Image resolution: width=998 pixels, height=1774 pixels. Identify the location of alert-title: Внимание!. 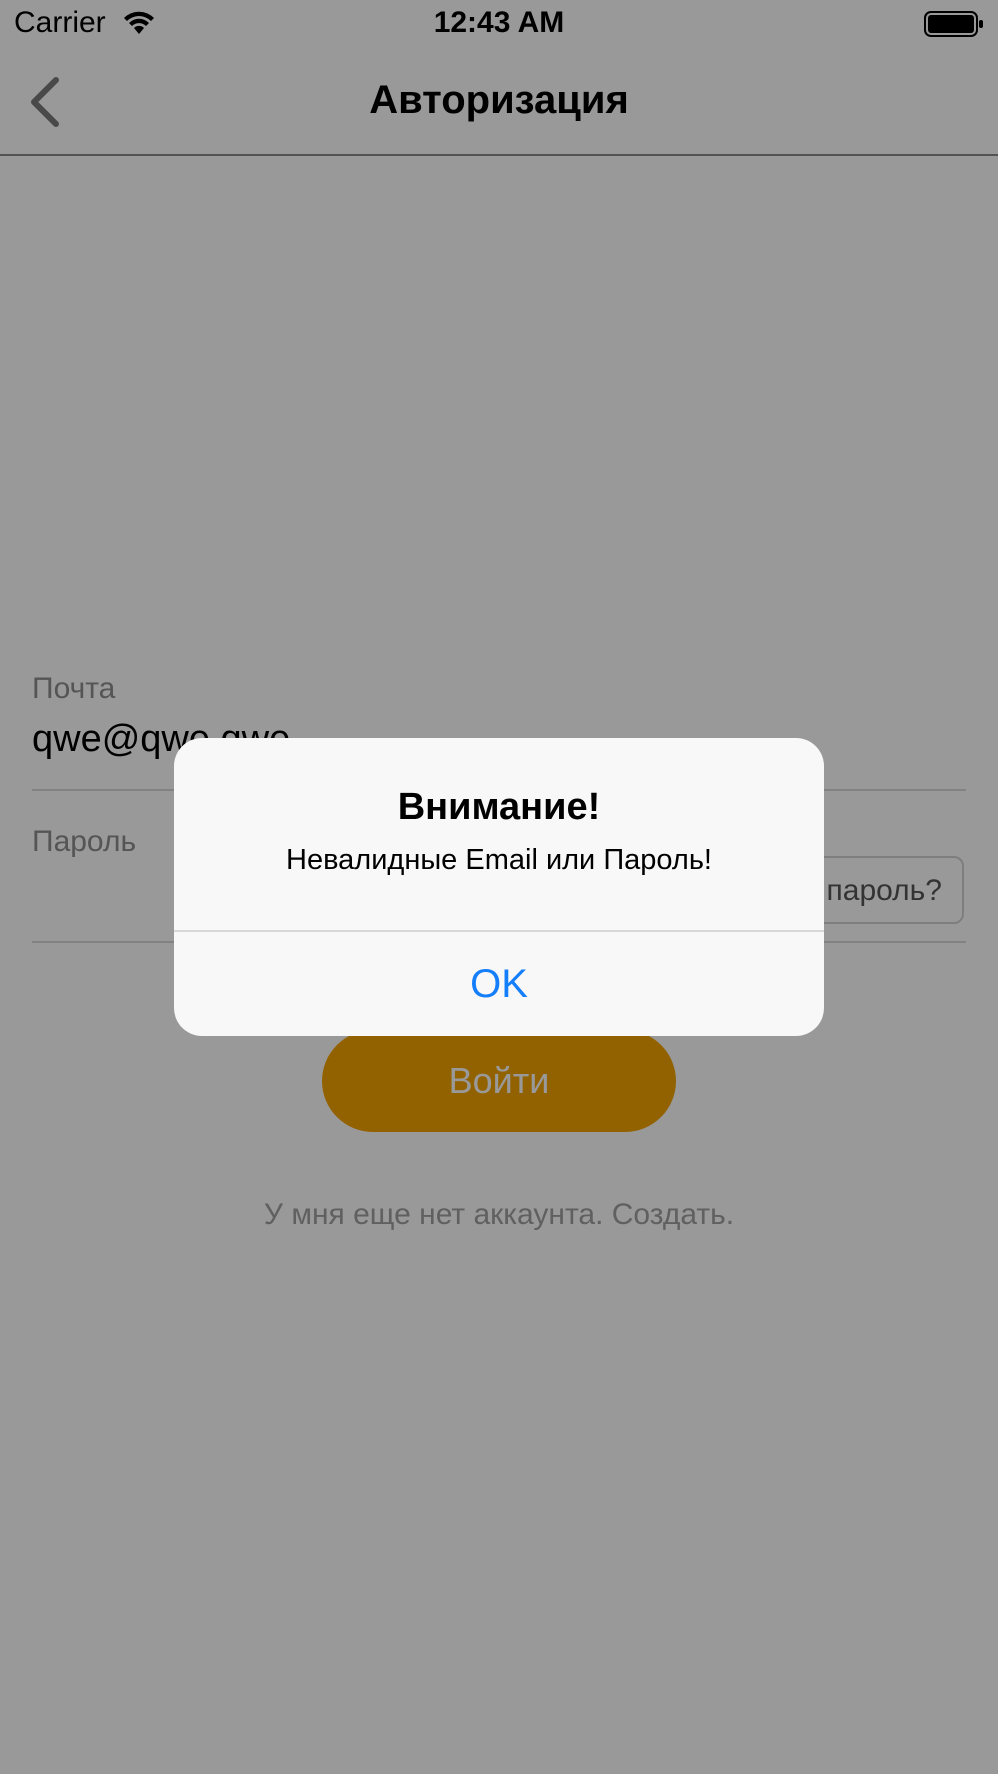
(499, 807).